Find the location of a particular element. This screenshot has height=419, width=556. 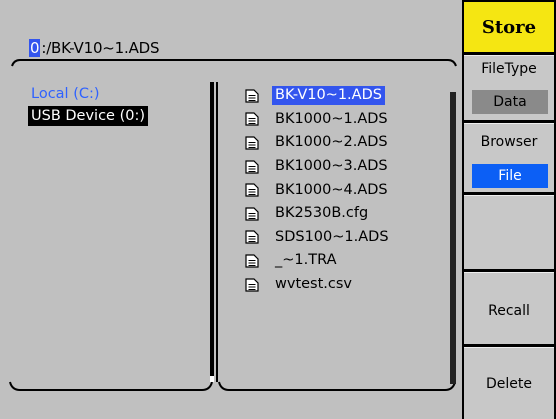

browser-softkey: Browser File is located at coordinates (509, 157).